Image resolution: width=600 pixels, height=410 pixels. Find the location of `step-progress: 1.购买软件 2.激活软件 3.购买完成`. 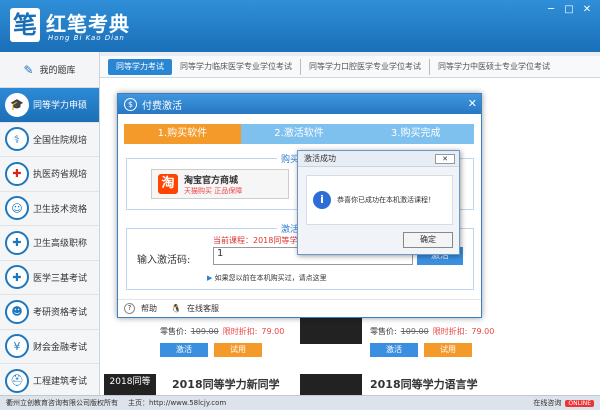

step-progress: 1.购买软件 2.激活软件 3.购买完成 is located at coordinates (299, 134).